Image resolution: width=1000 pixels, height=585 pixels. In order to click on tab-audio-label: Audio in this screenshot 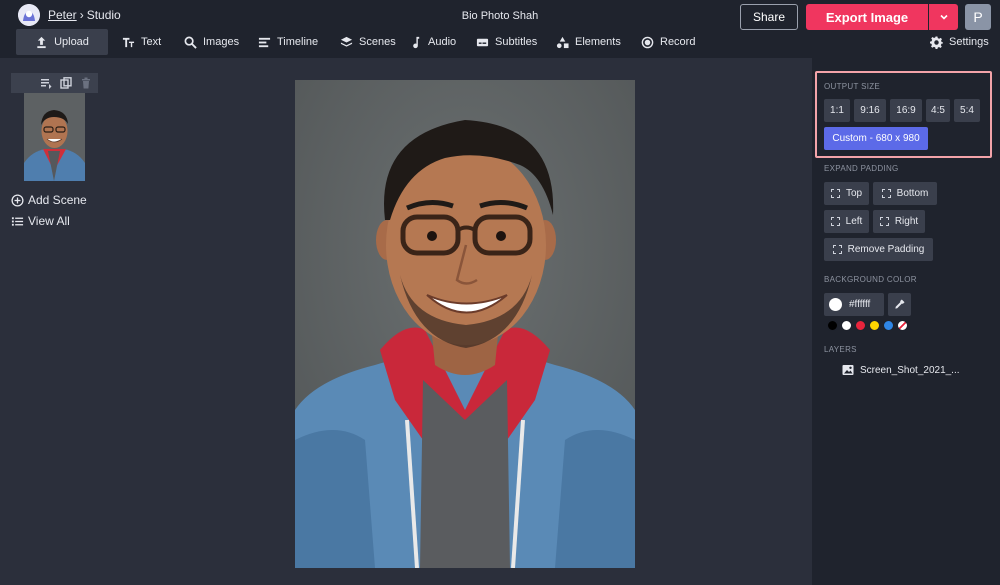, I will do `click(442, 42)`.